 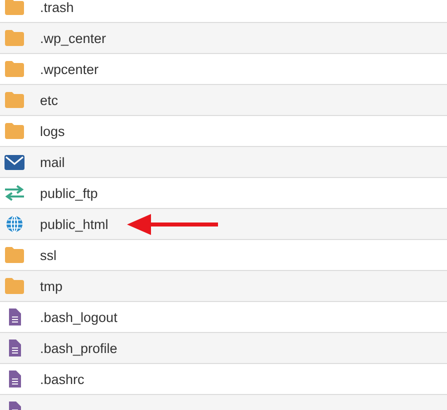 What do you see at coordinates (57, 7) in the screenshot?
I see `file-name: .trash` at bounding box center [57, 7].